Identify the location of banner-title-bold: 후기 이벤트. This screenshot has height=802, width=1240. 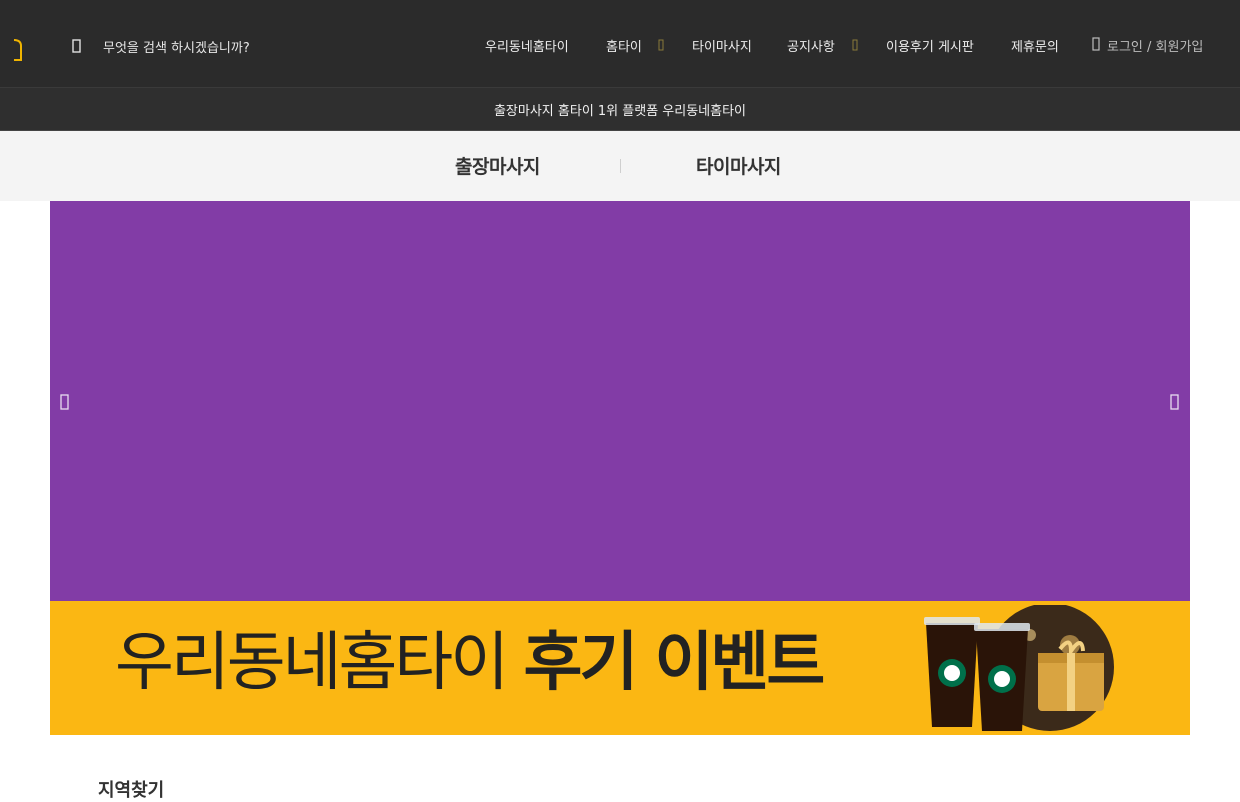
(674, 663).